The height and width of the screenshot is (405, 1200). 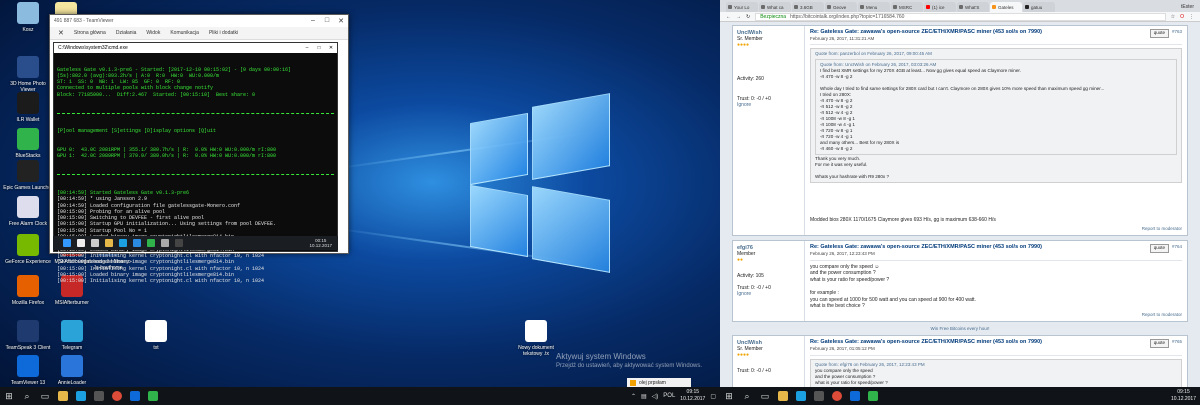 I want to click on tab-label: Gateles, so click(x=1006, y=7).